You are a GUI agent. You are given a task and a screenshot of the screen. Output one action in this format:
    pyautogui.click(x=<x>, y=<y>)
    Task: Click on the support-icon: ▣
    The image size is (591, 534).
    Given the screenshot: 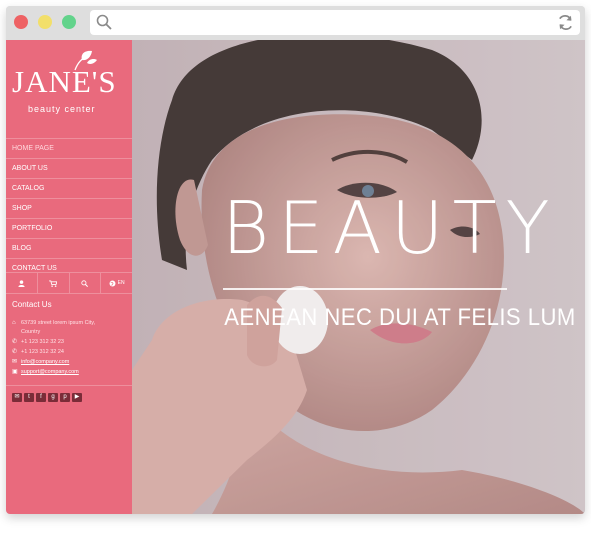 What is the action you would take?
    pyautogui.click(x=15, y=372)
    